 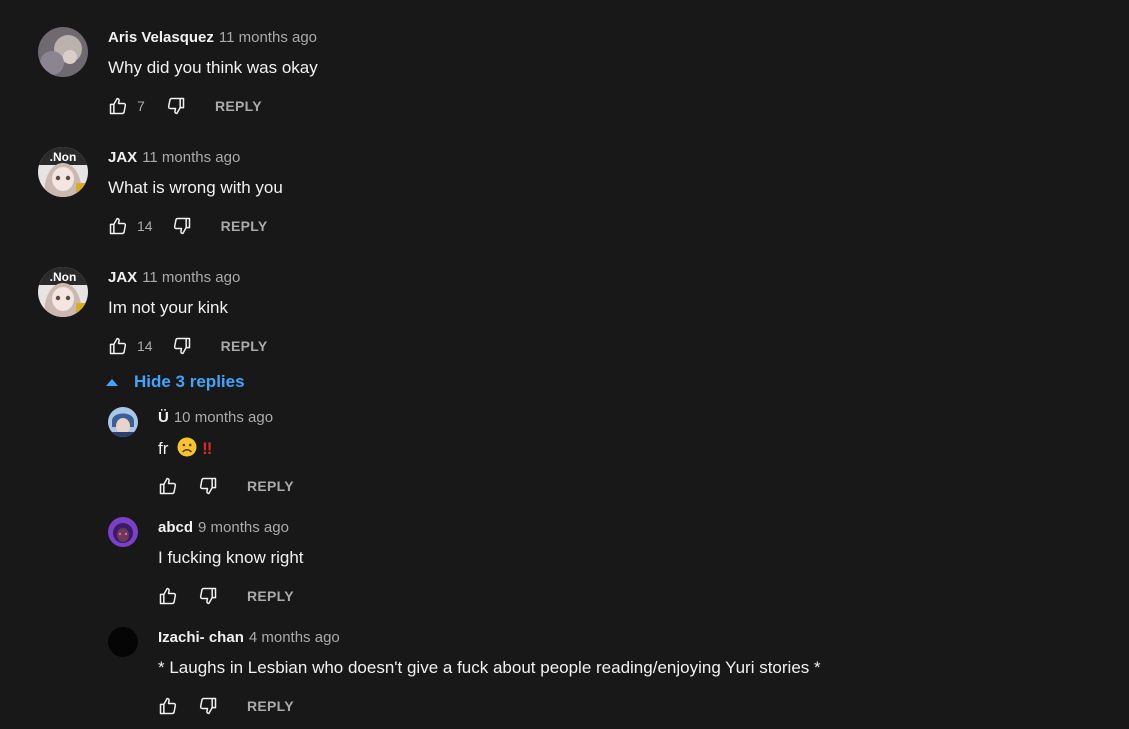 What do you see at coordinates (201, 637) in the screenshot?
I see `comment-author: Izachi- chan` at bounding box center [201, 637].